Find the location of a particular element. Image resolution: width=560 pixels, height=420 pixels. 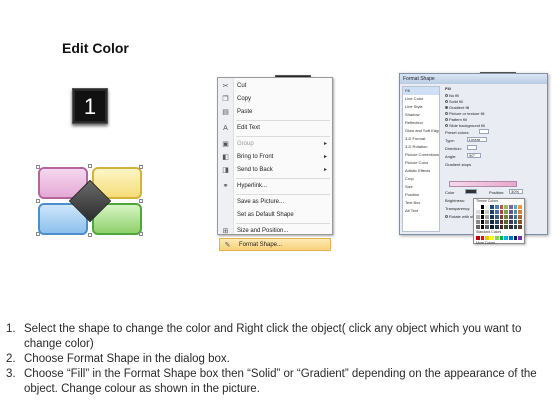

preset-dropdown is located at coordinates (484, 131).